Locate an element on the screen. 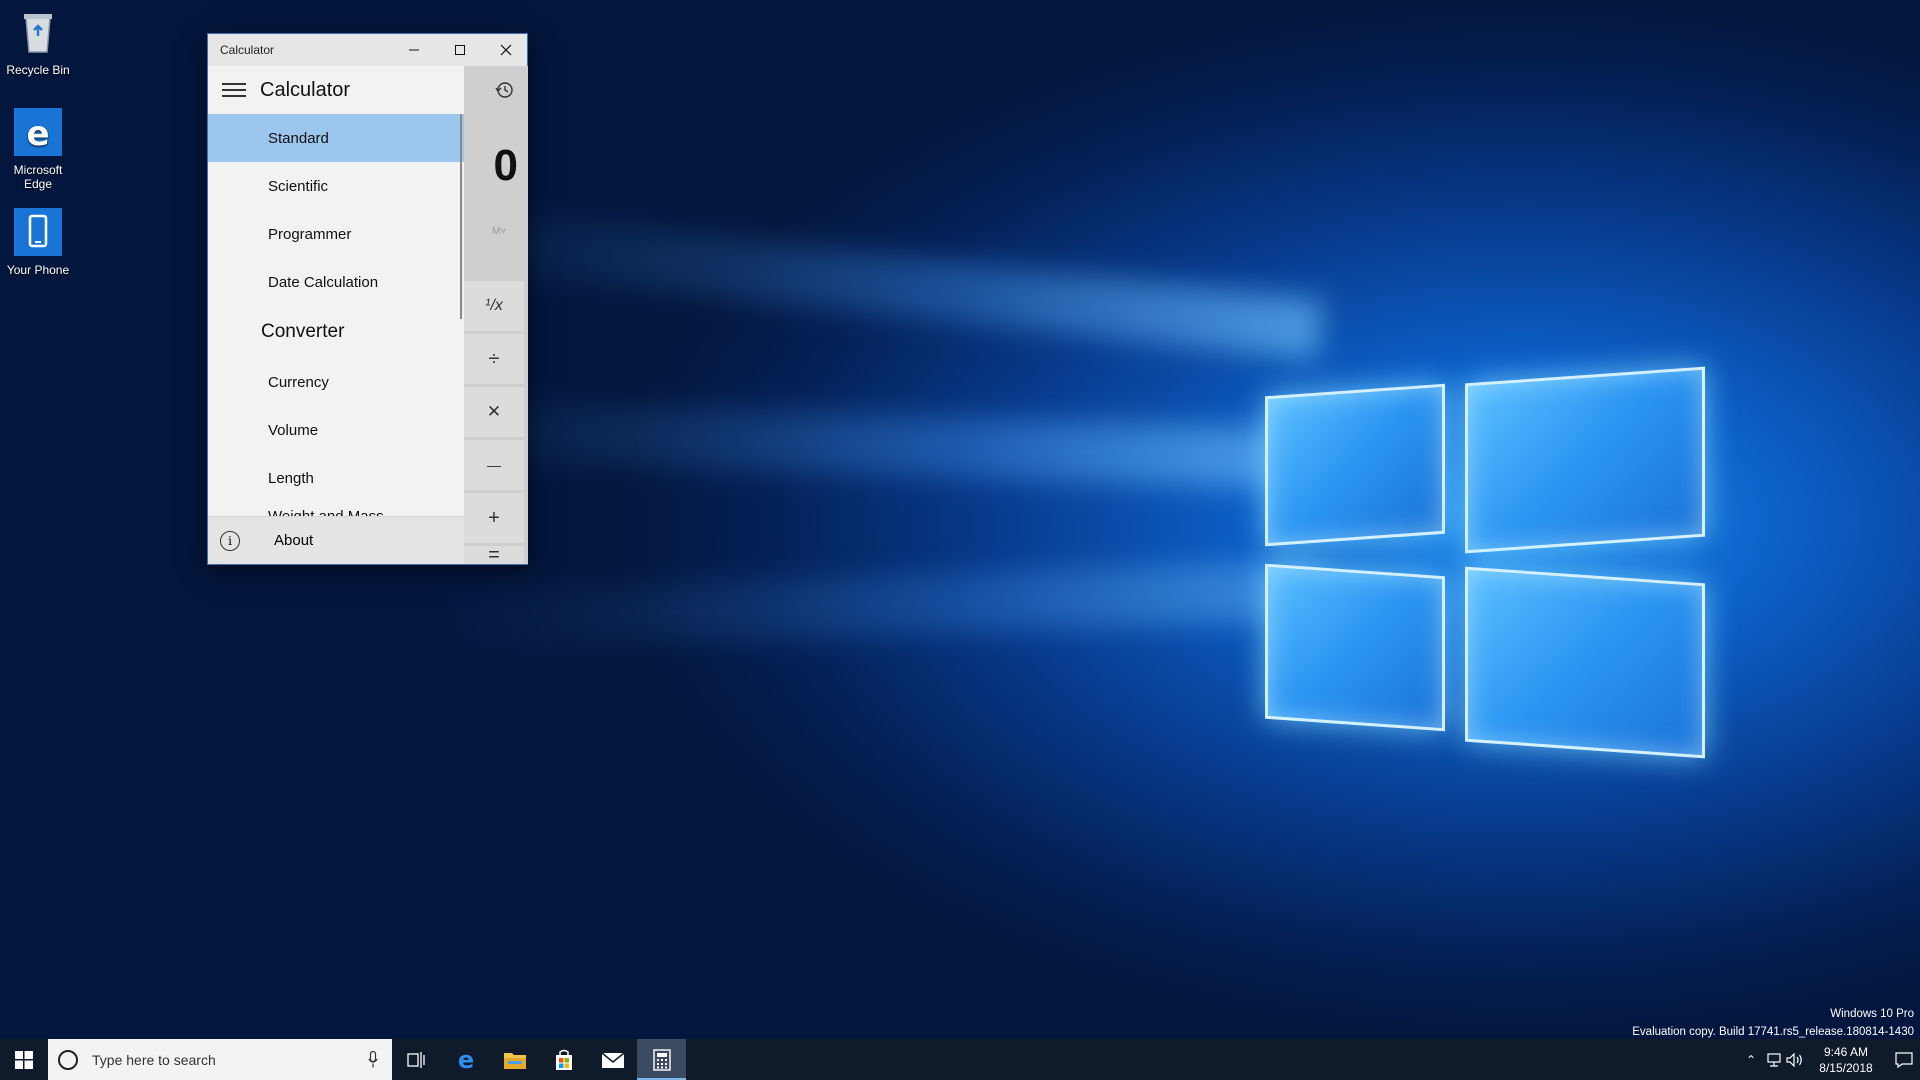 Image resolution: width=1920 pixels, height=1080 pixels. window-title: Calculator is located at coordinates (247, 50).